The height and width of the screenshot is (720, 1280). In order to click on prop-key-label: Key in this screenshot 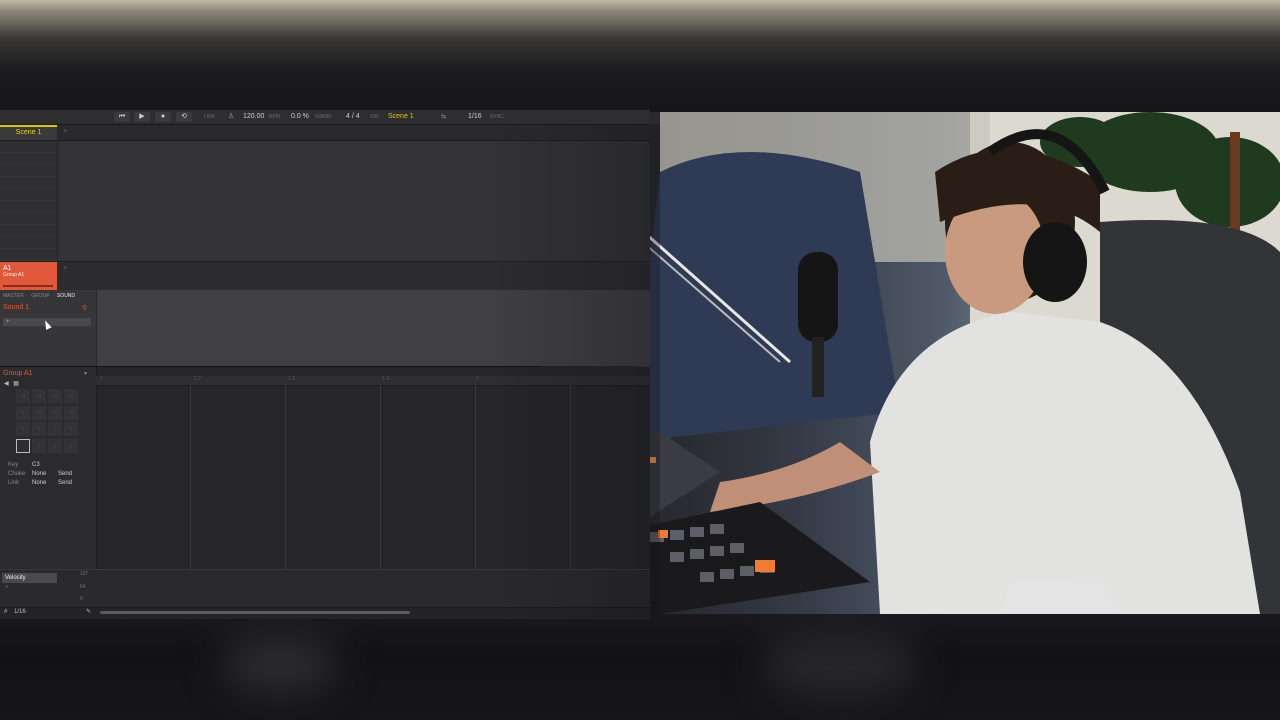, I will do `click(13, 465)`.